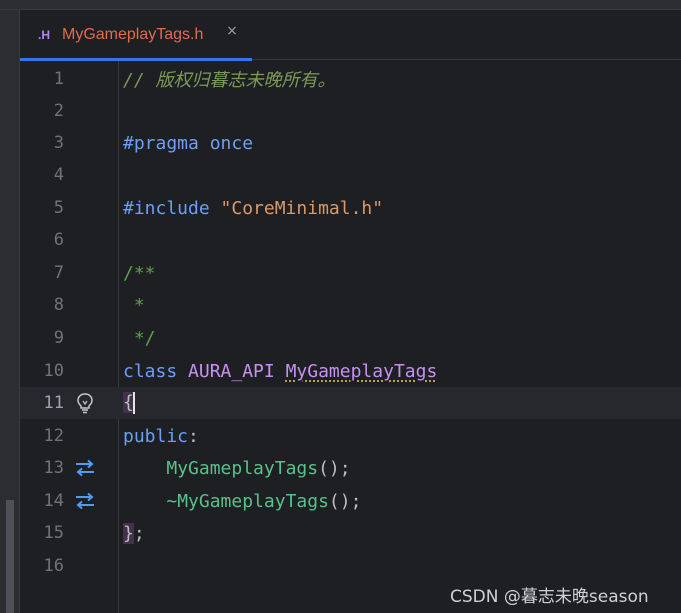  I want to click on code-line-current: 11 {, so click(350, 403).